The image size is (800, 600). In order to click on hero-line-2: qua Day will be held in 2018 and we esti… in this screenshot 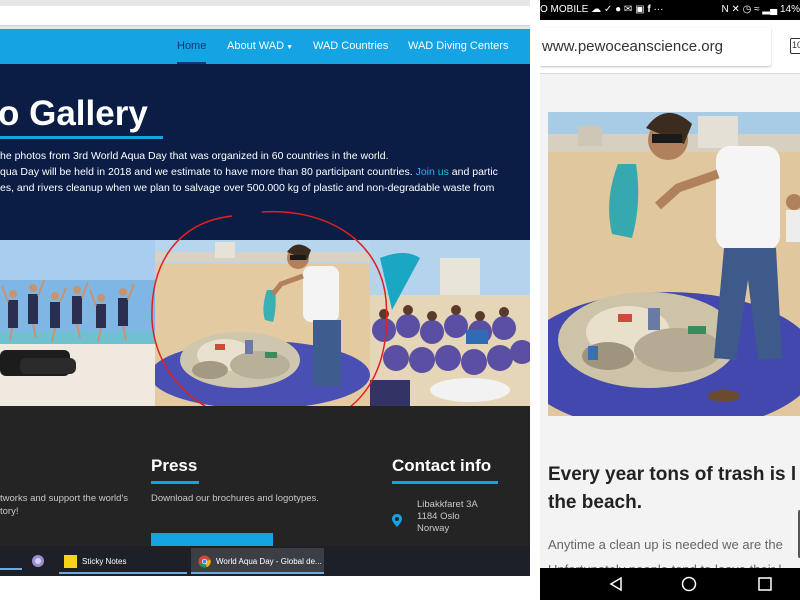, I will do `click(265, 172)`.